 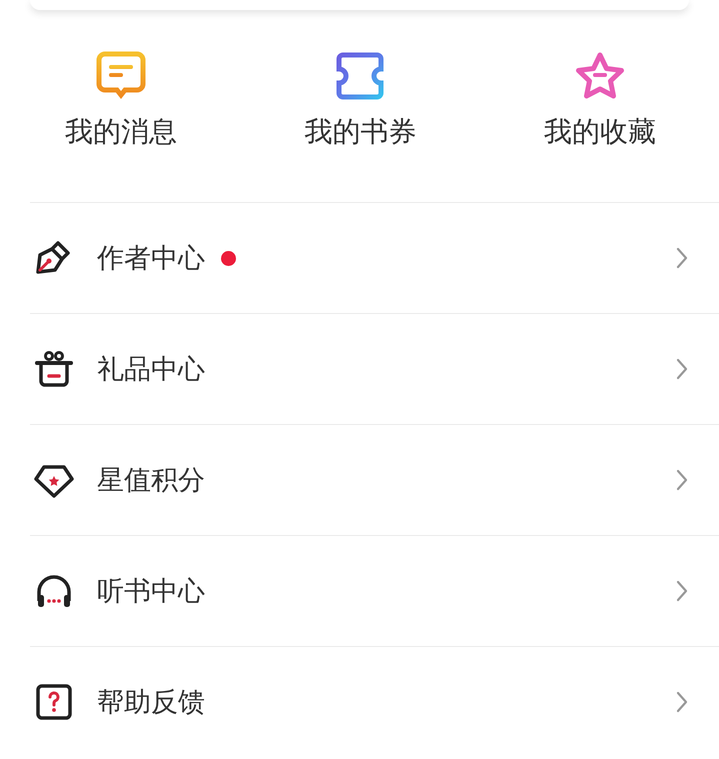 What do you see at coordinates (120, 132) in the screenshot?
I see `shortcut-label: 我的消息` at bounding box center [120, 132].